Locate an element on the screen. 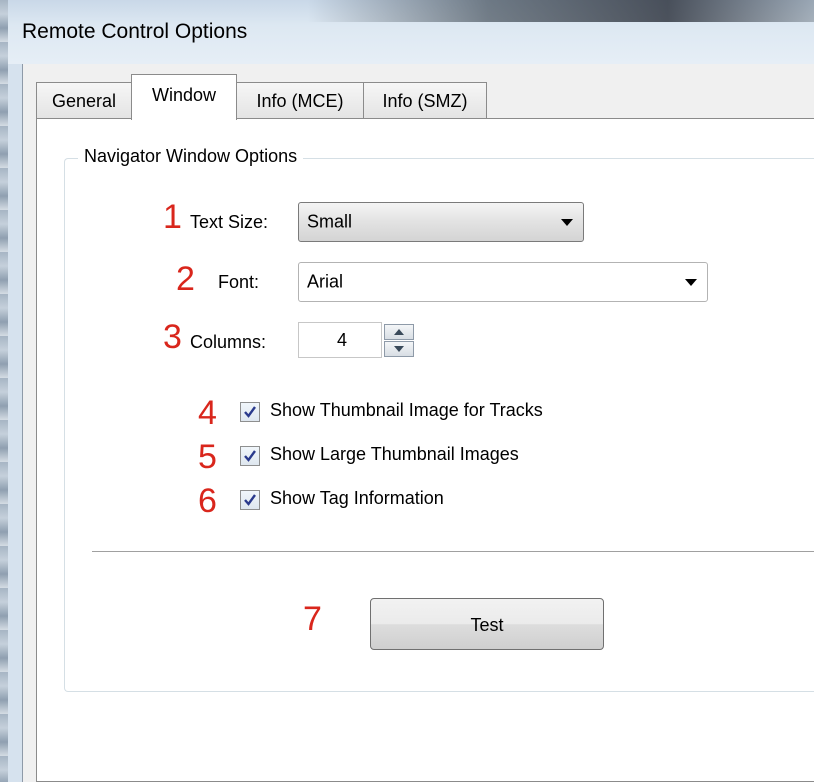 Image resolution: width=814 pixels, height=782 pixels. test-button: Test is located at coordinates (487, 624).